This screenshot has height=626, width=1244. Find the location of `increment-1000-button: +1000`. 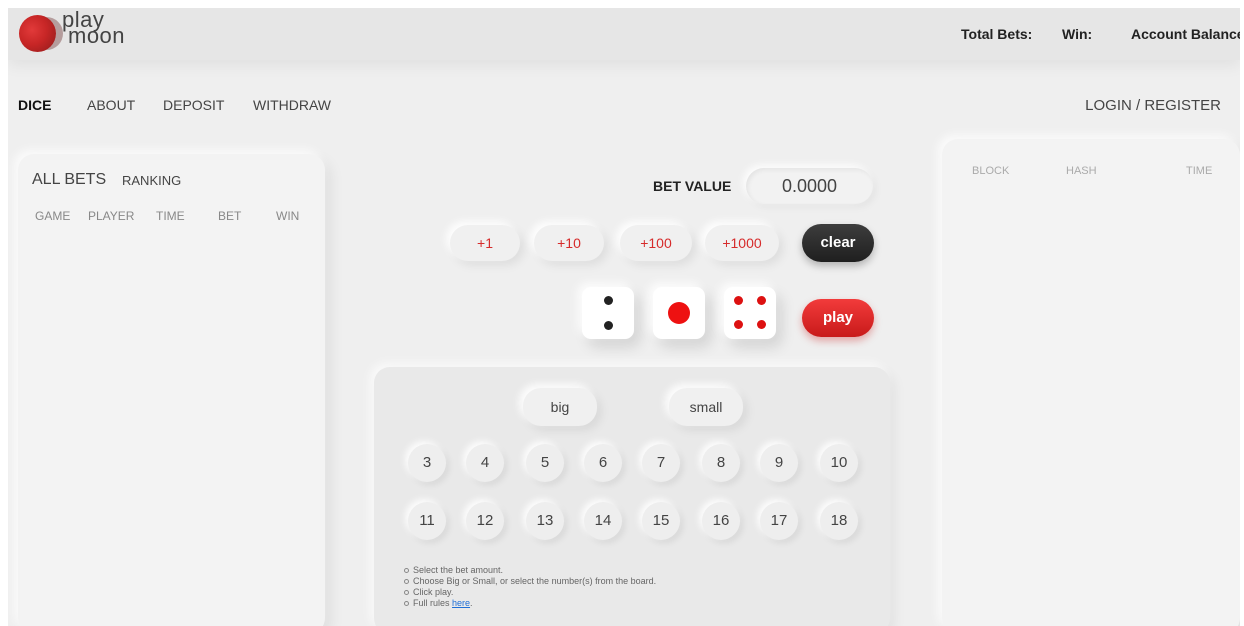

increment-1000-button: +1000 is located at coordinates (742, 243).